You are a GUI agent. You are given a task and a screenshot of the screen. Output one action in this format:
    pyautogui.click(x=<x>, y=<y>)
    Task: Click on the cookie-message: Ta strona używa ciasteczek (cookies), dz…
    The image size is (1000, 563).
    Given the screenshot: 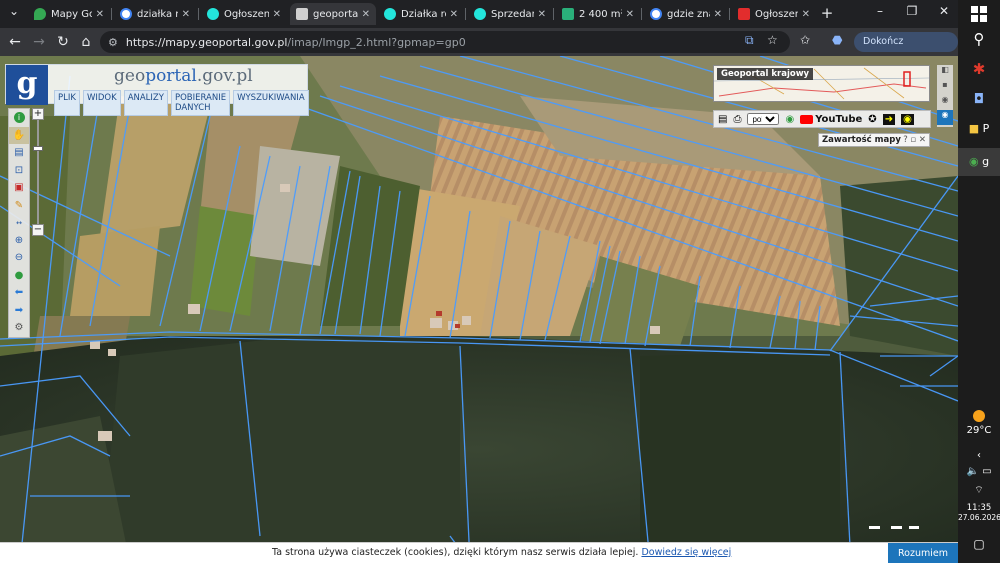 What is the action you would take?
    pyautogui.click(x=502, y=552)
    